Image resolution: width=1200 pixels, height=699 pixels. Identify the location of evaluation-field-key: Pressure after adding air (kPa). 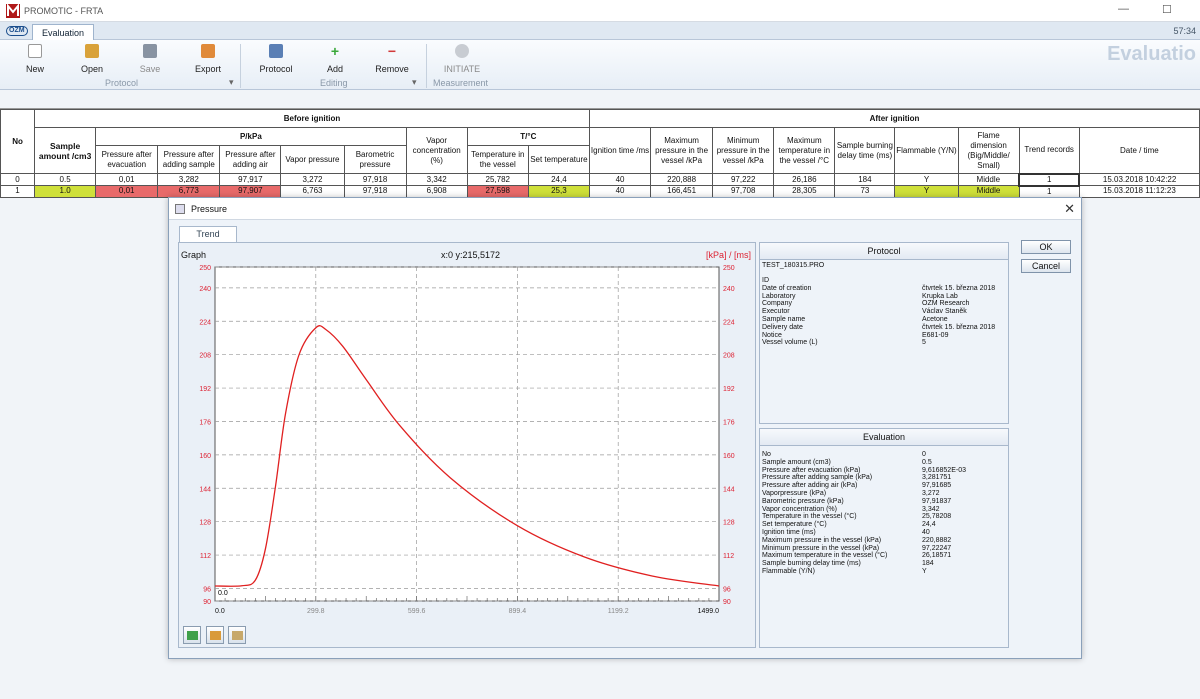
(810, 486).